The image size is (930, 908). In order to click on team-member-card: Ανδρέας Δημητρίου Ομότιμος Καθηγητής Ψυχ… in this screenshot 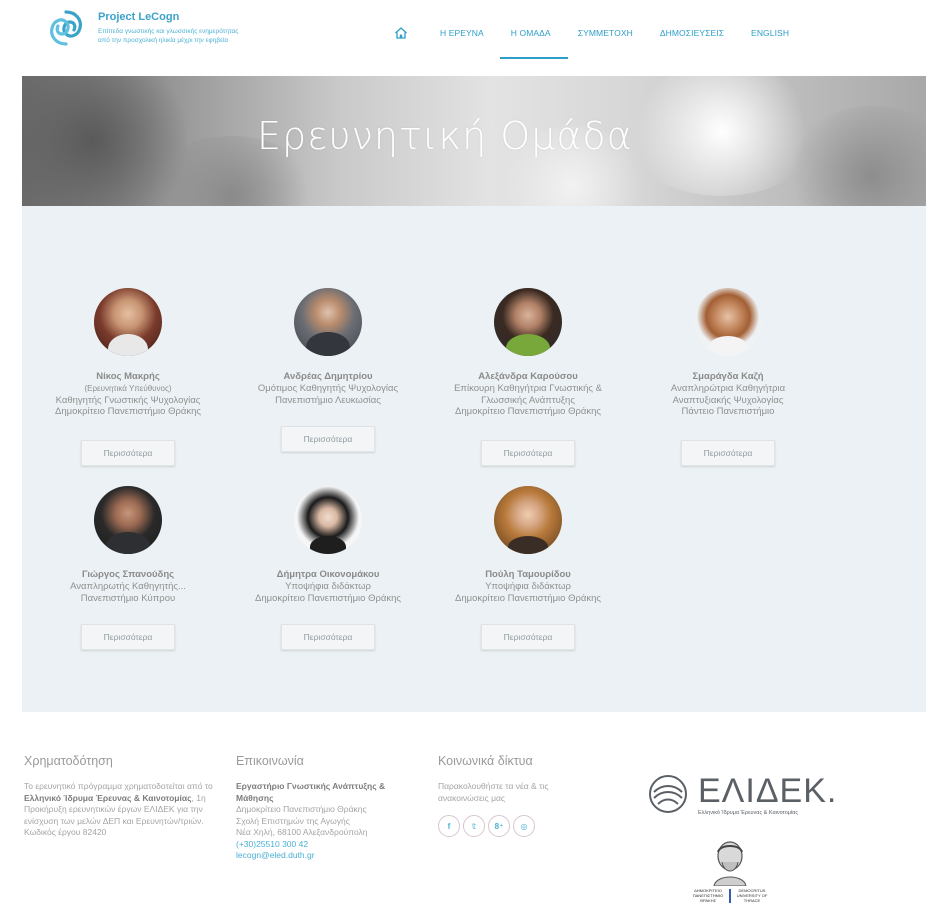, I will do `click(328, 370)`.